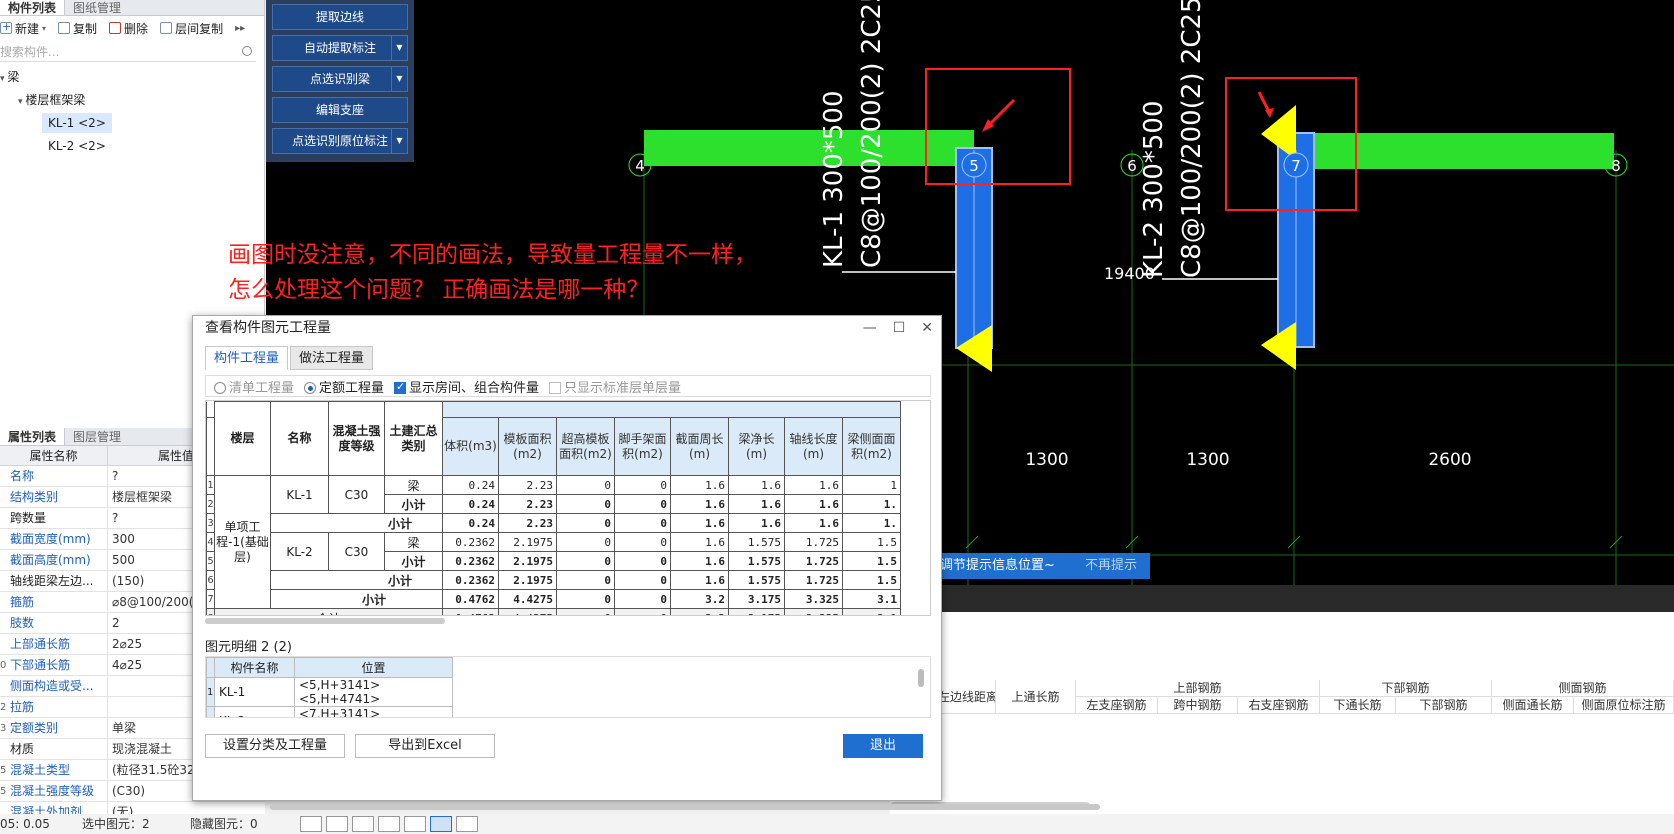 This screenshot has height=834, width=1674. I want to click on detail-scrollbar, so click(921, 678).